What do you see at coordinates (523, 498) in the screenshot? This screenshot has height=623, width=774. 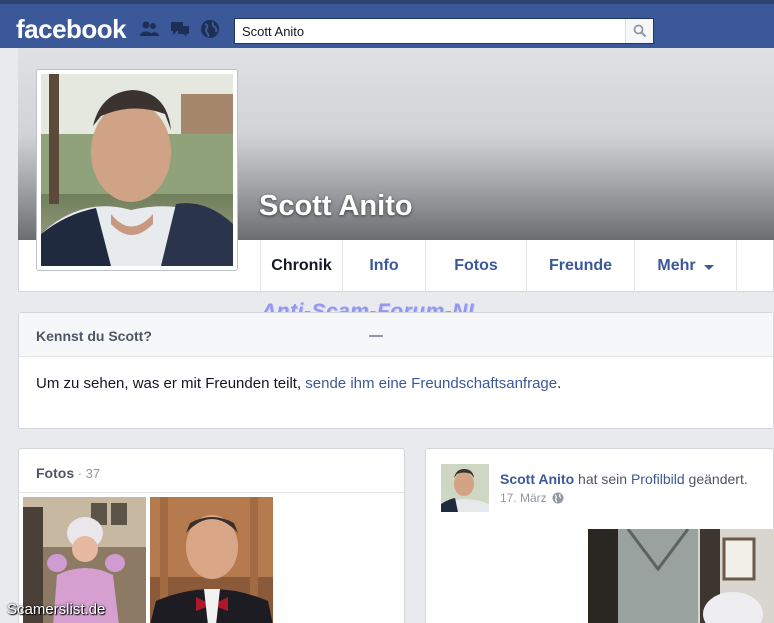 I see `post-timestamp: 17. März` at bounding box center [523, 498].